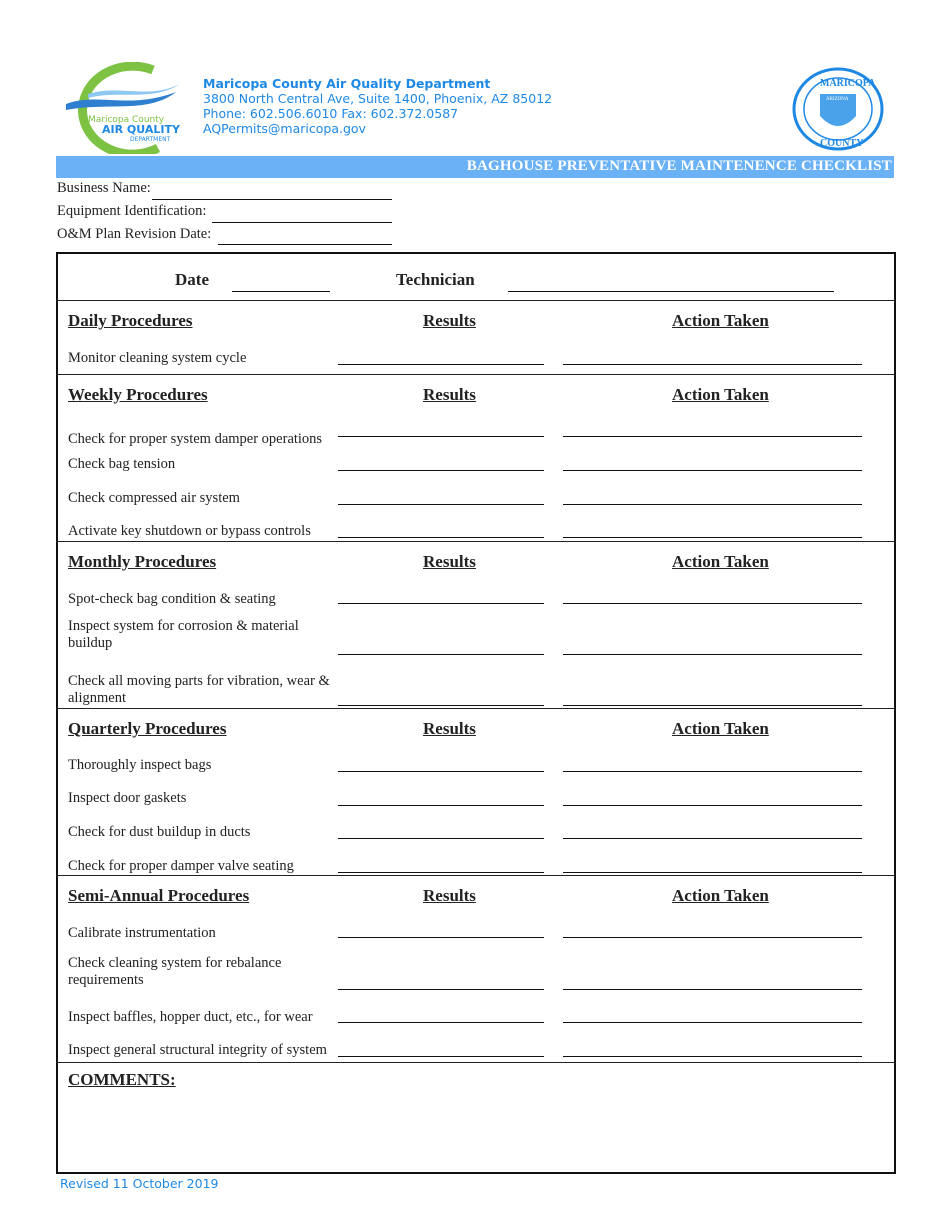 Image resolution: width=950 pixels, height=1230 pixels. Describe the element at coordinates (159, 895) in the screenshot. I see `section-title-semi-annual-procedures: Semi-Annual Procedures` at that location.